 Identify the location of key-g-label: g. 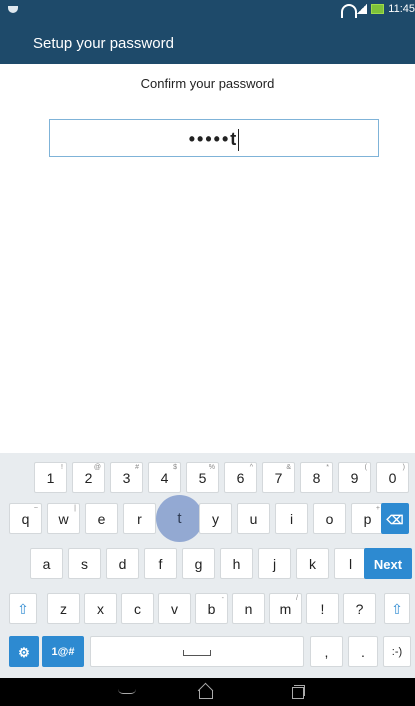
(198, 564).